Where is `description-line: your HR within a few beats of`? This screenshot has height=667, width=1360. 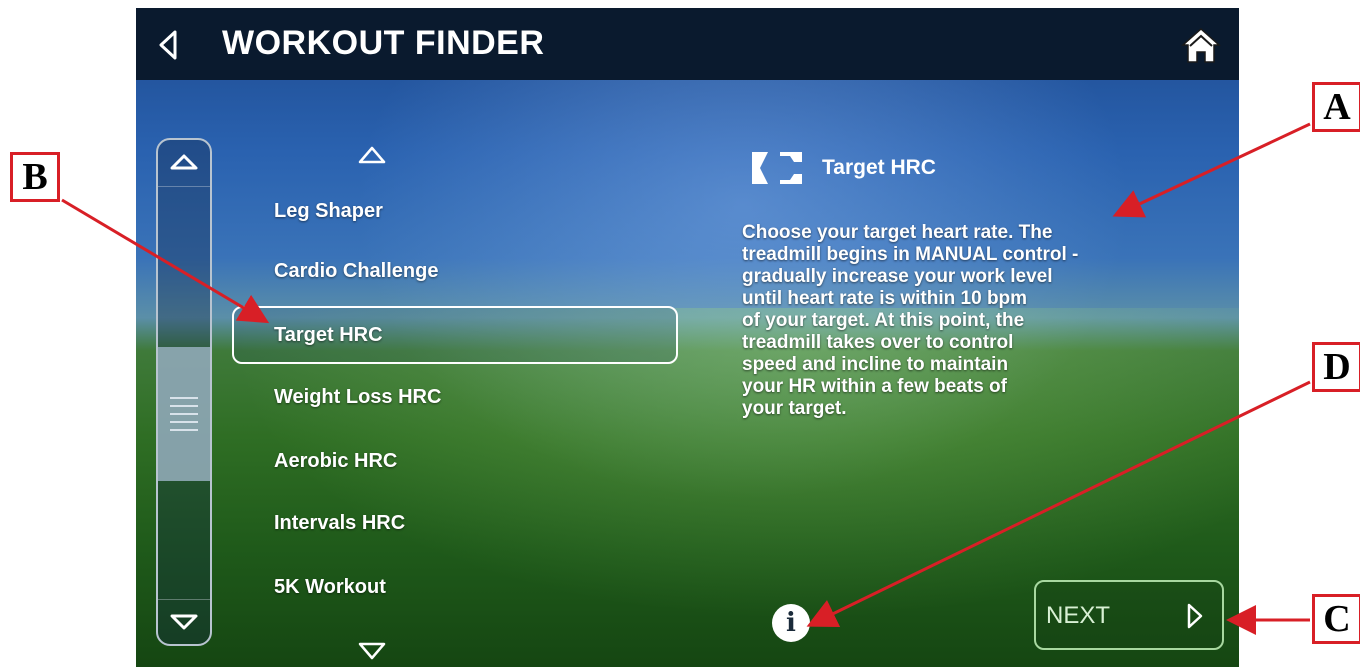 description-line: your HR within a few beats of is located at coordinates (874, 386).